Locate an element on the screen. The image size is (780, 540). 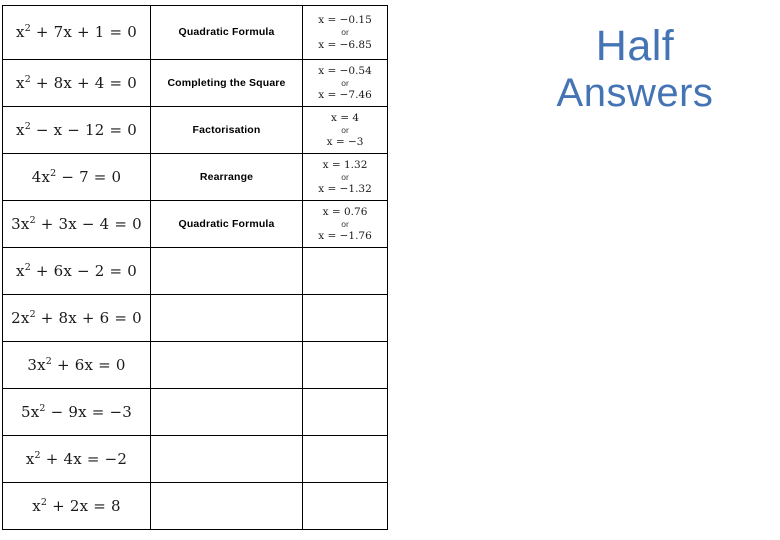
table-row: x2 + 2x = 8 is located at coordinates (195, 506).